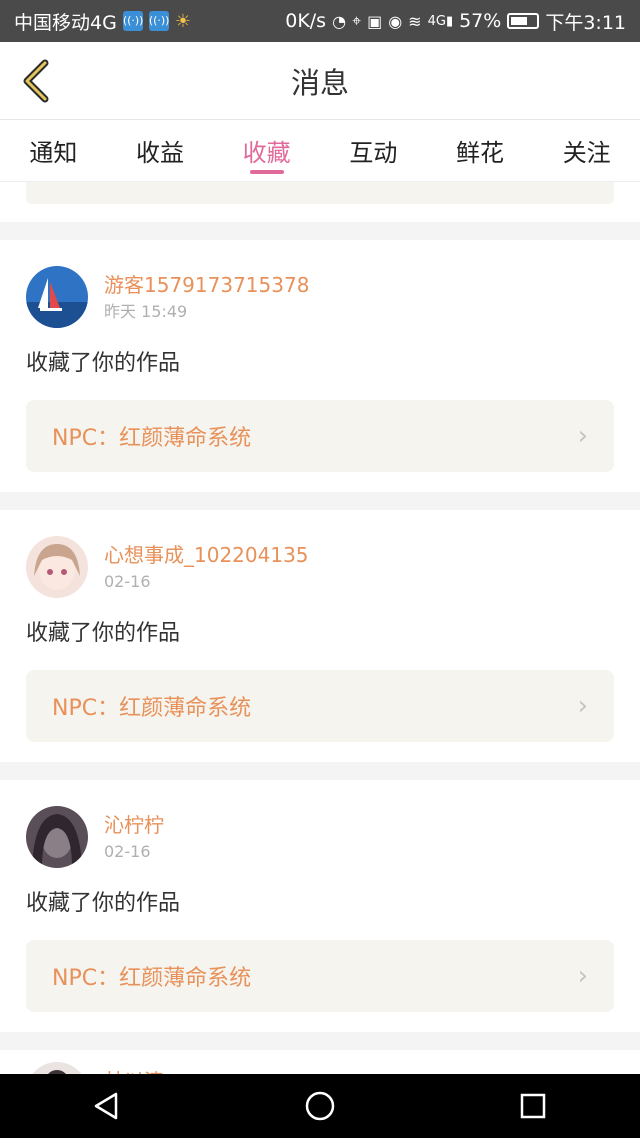  Describe the element at coordinates (306, 21) in the screenshot. I see `network-speed: 0K/s` at that location.